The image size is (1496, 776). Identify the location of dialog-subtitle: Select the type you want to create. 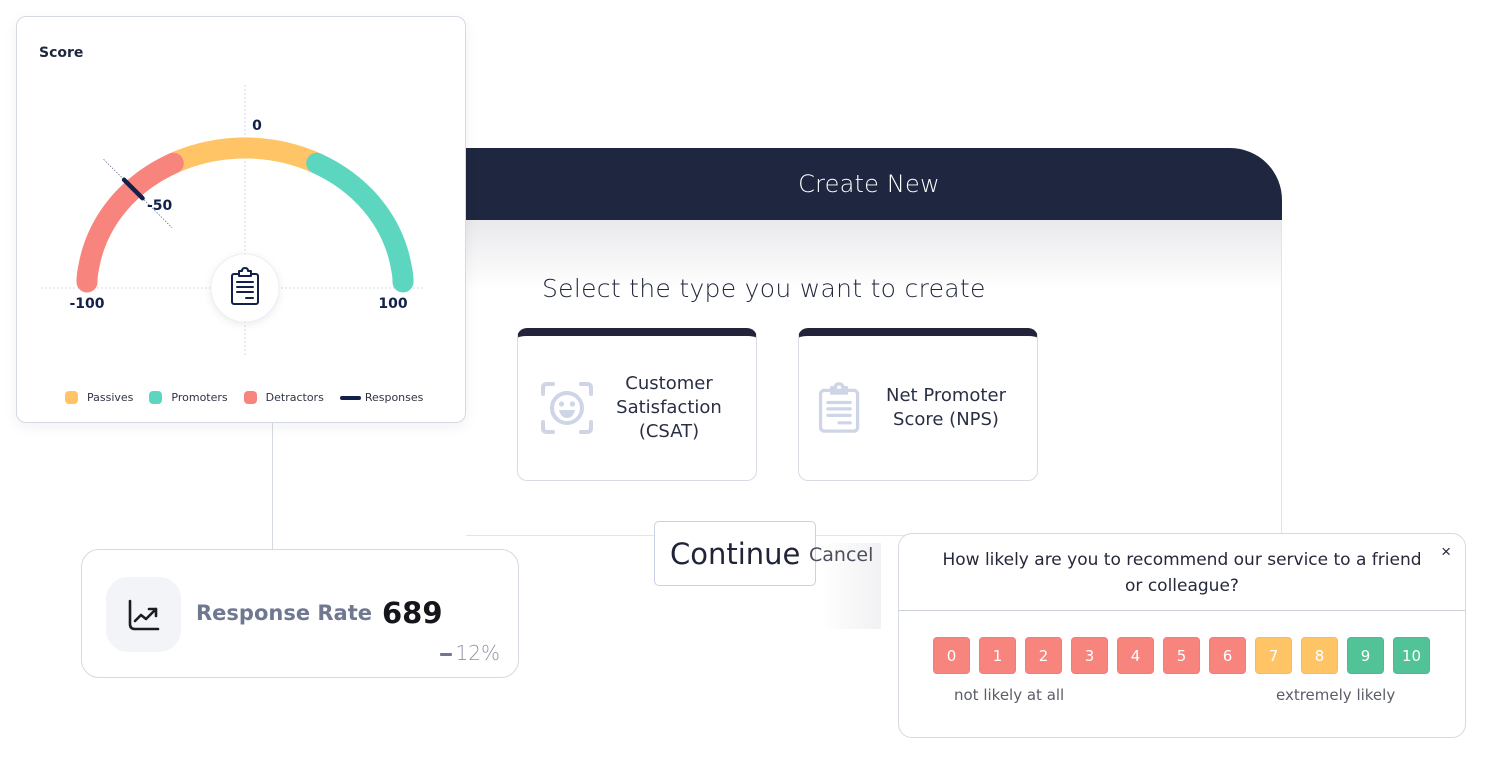
(764, 288).